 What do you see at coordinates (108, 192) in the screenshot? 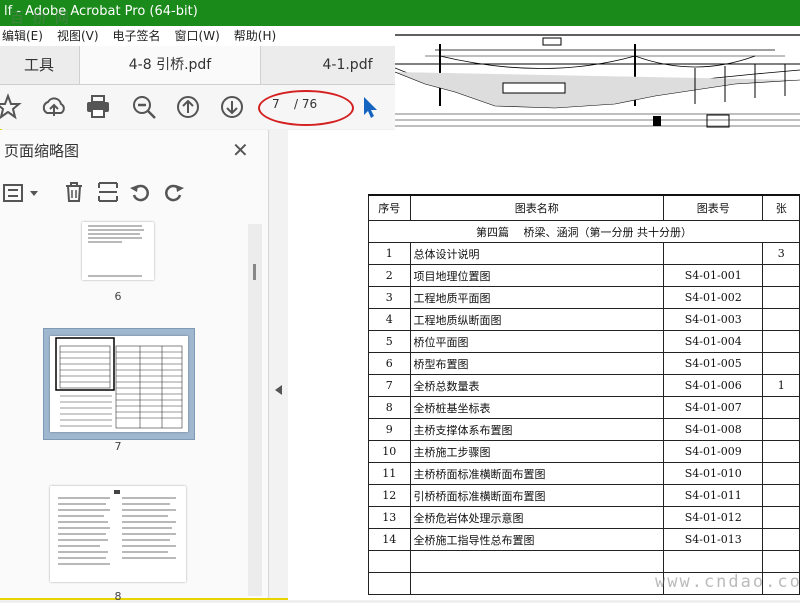
I see `insert-page-icon` at bounding box center [108, 192].